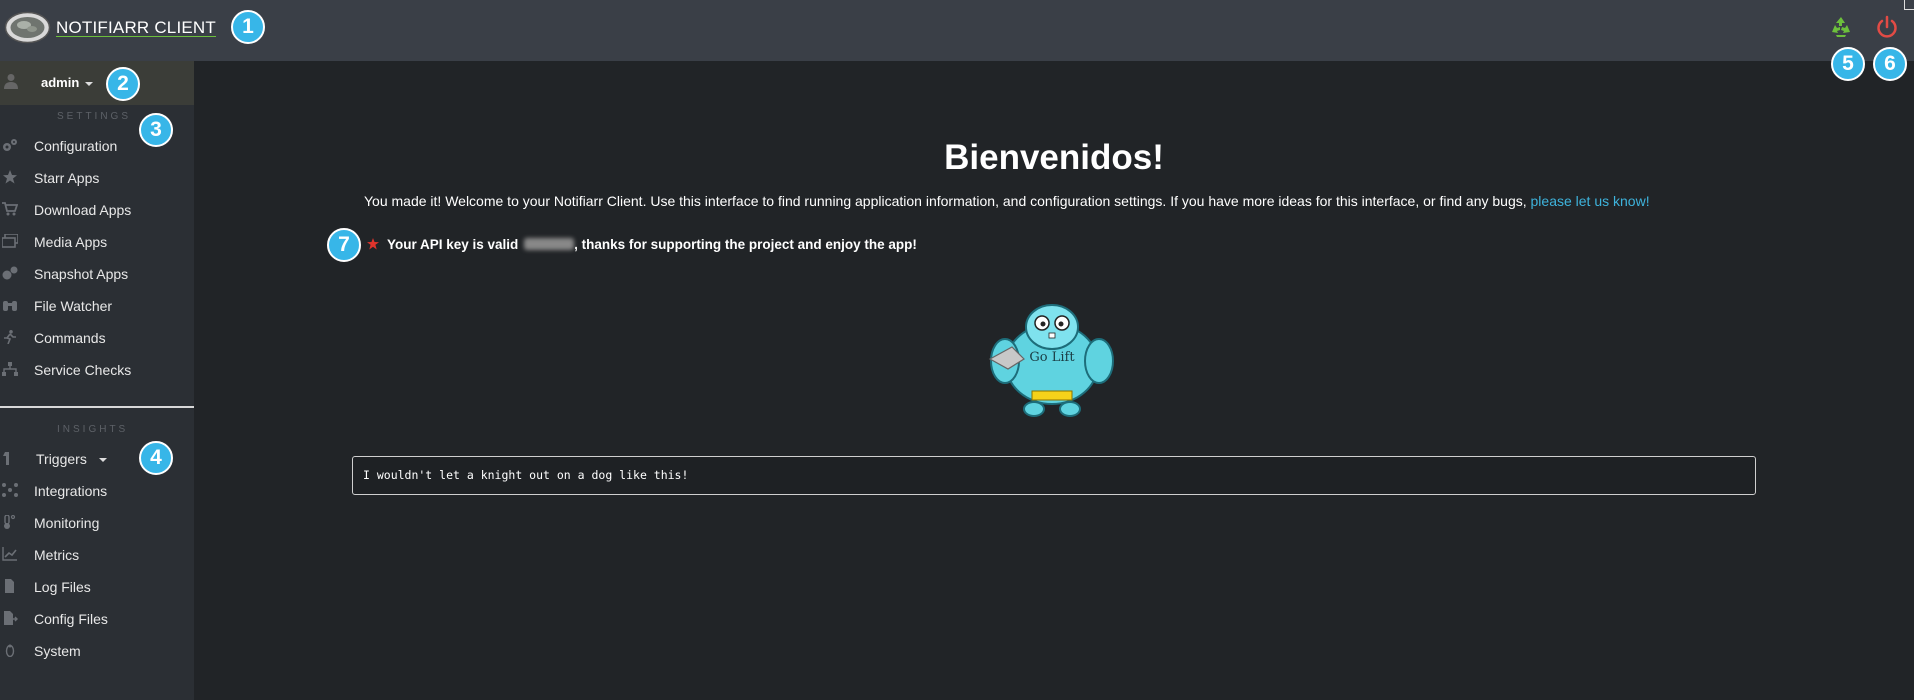  I want to click on feedback-link: please let us know!, so click(1590, 201).